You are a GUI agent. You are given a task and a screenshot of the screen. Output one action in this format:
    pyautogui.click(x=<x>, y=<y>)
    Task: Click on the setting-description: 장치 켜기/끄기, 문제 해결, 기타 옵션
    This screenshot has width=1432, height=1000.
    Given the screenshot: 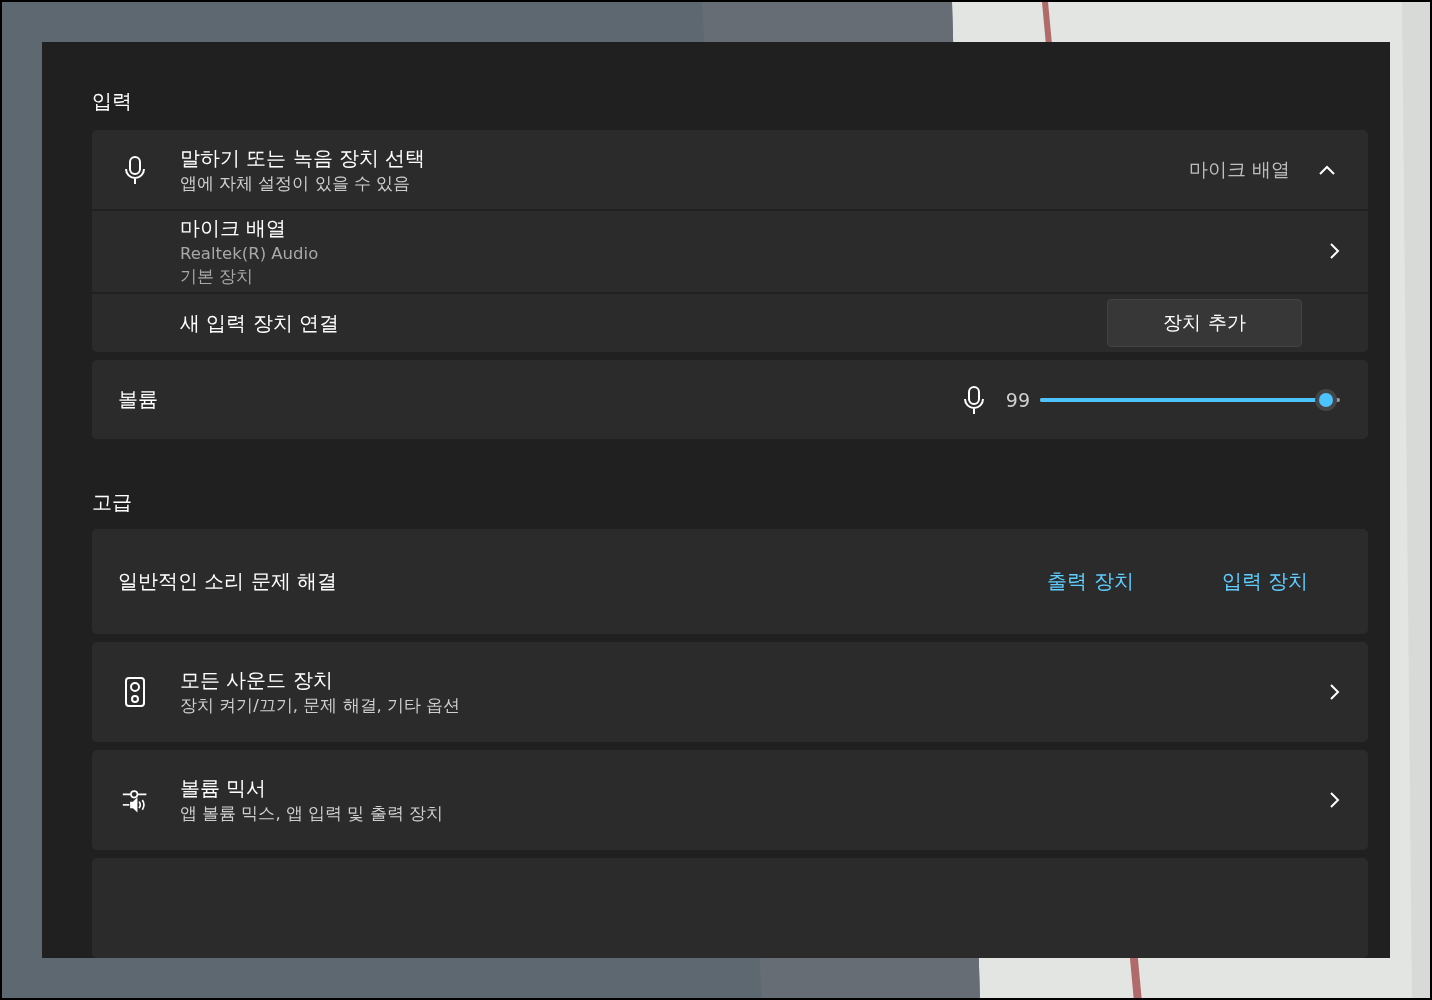 What is the action you would take?
    pyautogui.click(x=321, y=706)
    